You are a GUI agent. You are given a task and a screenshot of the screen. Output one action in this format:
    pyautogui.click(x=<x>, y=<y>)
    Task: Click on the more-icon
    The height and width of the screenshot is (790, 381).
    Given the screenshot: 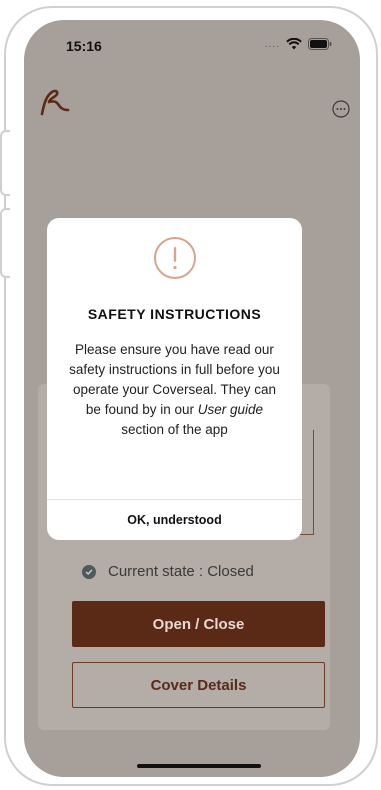 What is the action you would take?
    pyautogui.click(x=341, y=109)
    